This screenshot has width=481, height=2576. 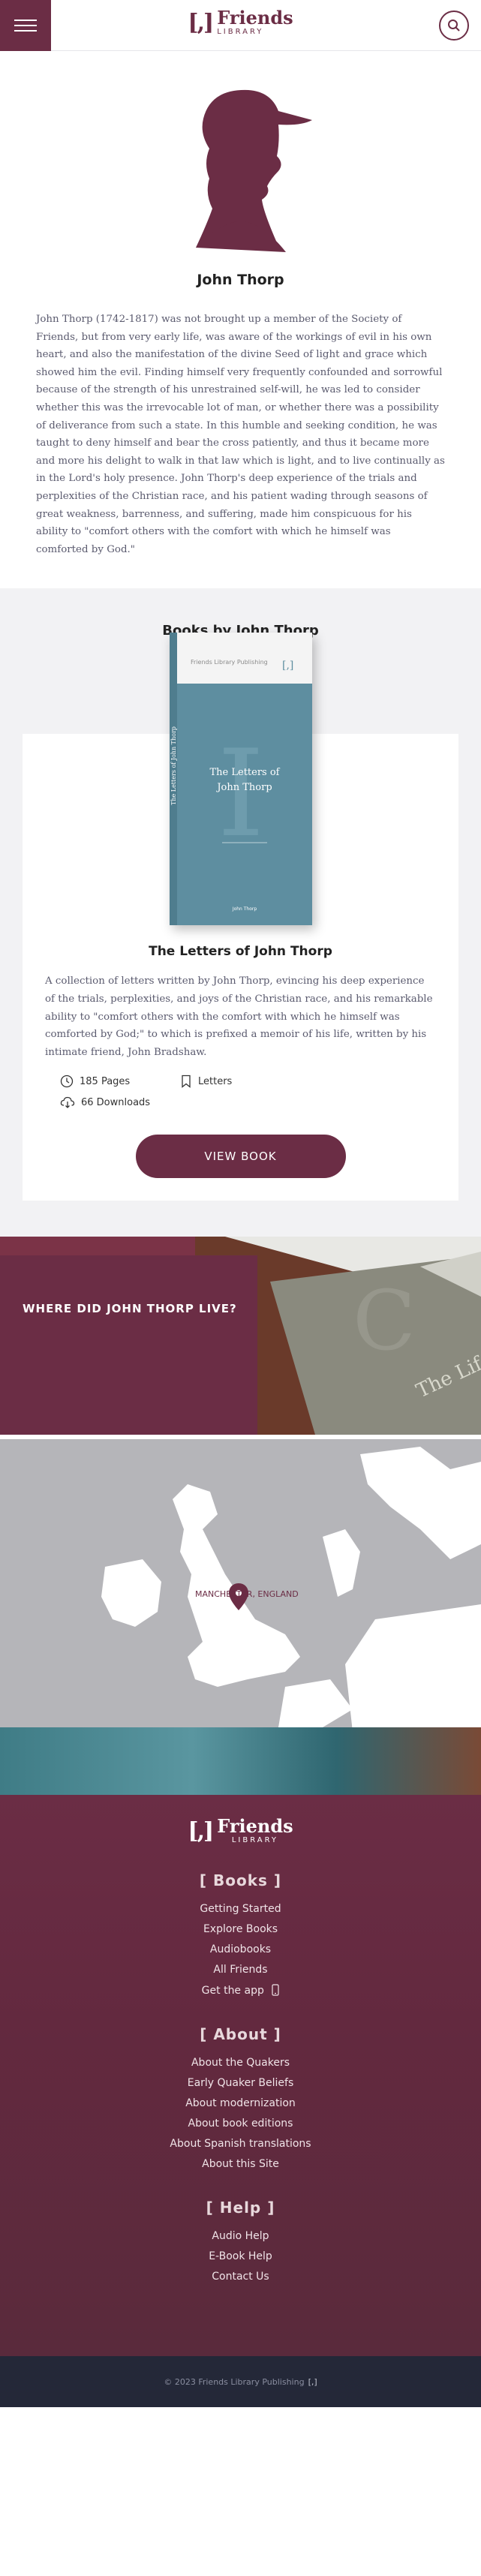 I want to click on footer-link-audiobooks: Audiobooks, so click(x=240, y=1949).